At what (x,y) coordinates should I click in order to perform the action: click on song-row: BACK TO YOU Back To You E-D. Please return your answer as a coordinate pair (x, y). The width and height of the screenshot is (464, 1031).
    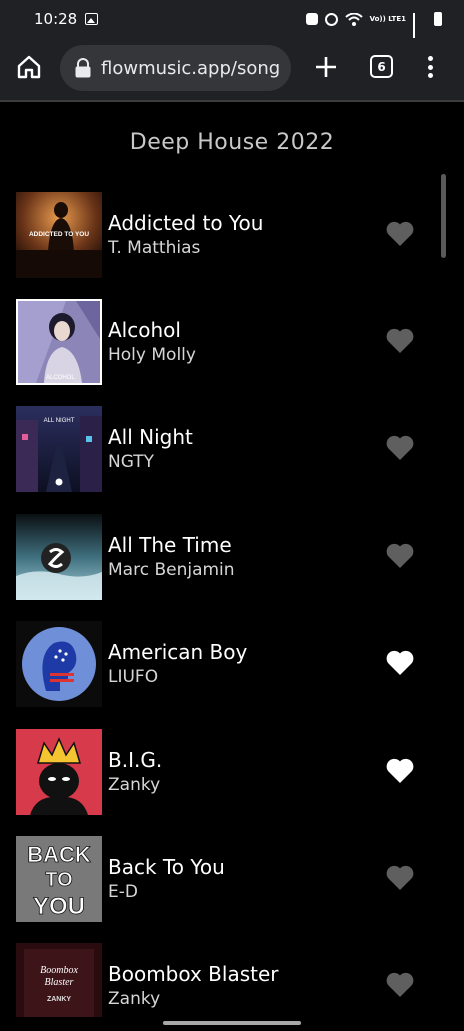
    Looking at the image, I should click on (220, 879).